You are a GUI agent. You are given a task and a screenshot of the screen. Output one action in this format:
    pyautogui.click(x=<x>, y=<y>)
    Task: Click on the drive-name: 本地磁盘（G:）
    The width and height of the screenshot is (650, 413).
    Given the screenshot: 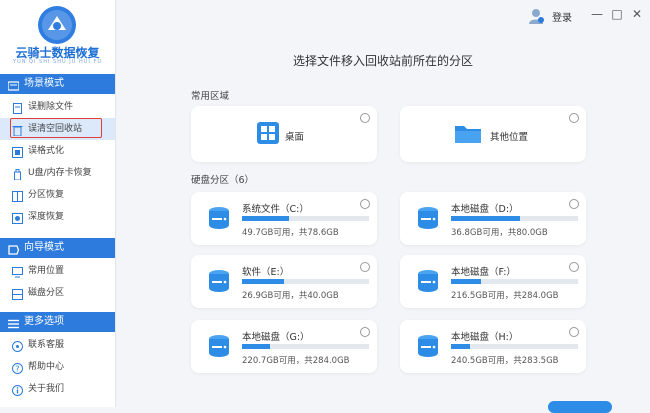 What is the action you would take?
    pyautogui.click(x=276, y=337)
    